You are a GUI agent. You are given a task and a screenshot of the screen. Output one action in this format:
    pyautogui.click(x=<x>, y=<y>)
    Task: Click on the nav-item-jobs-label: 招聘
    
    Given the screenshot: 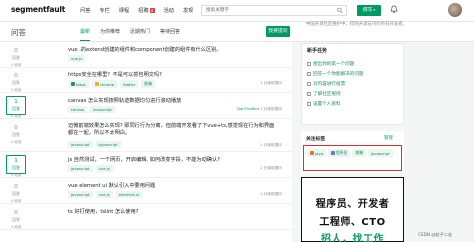 What is the action you would take?
    pyautogui.click(x=143, y=11)
    